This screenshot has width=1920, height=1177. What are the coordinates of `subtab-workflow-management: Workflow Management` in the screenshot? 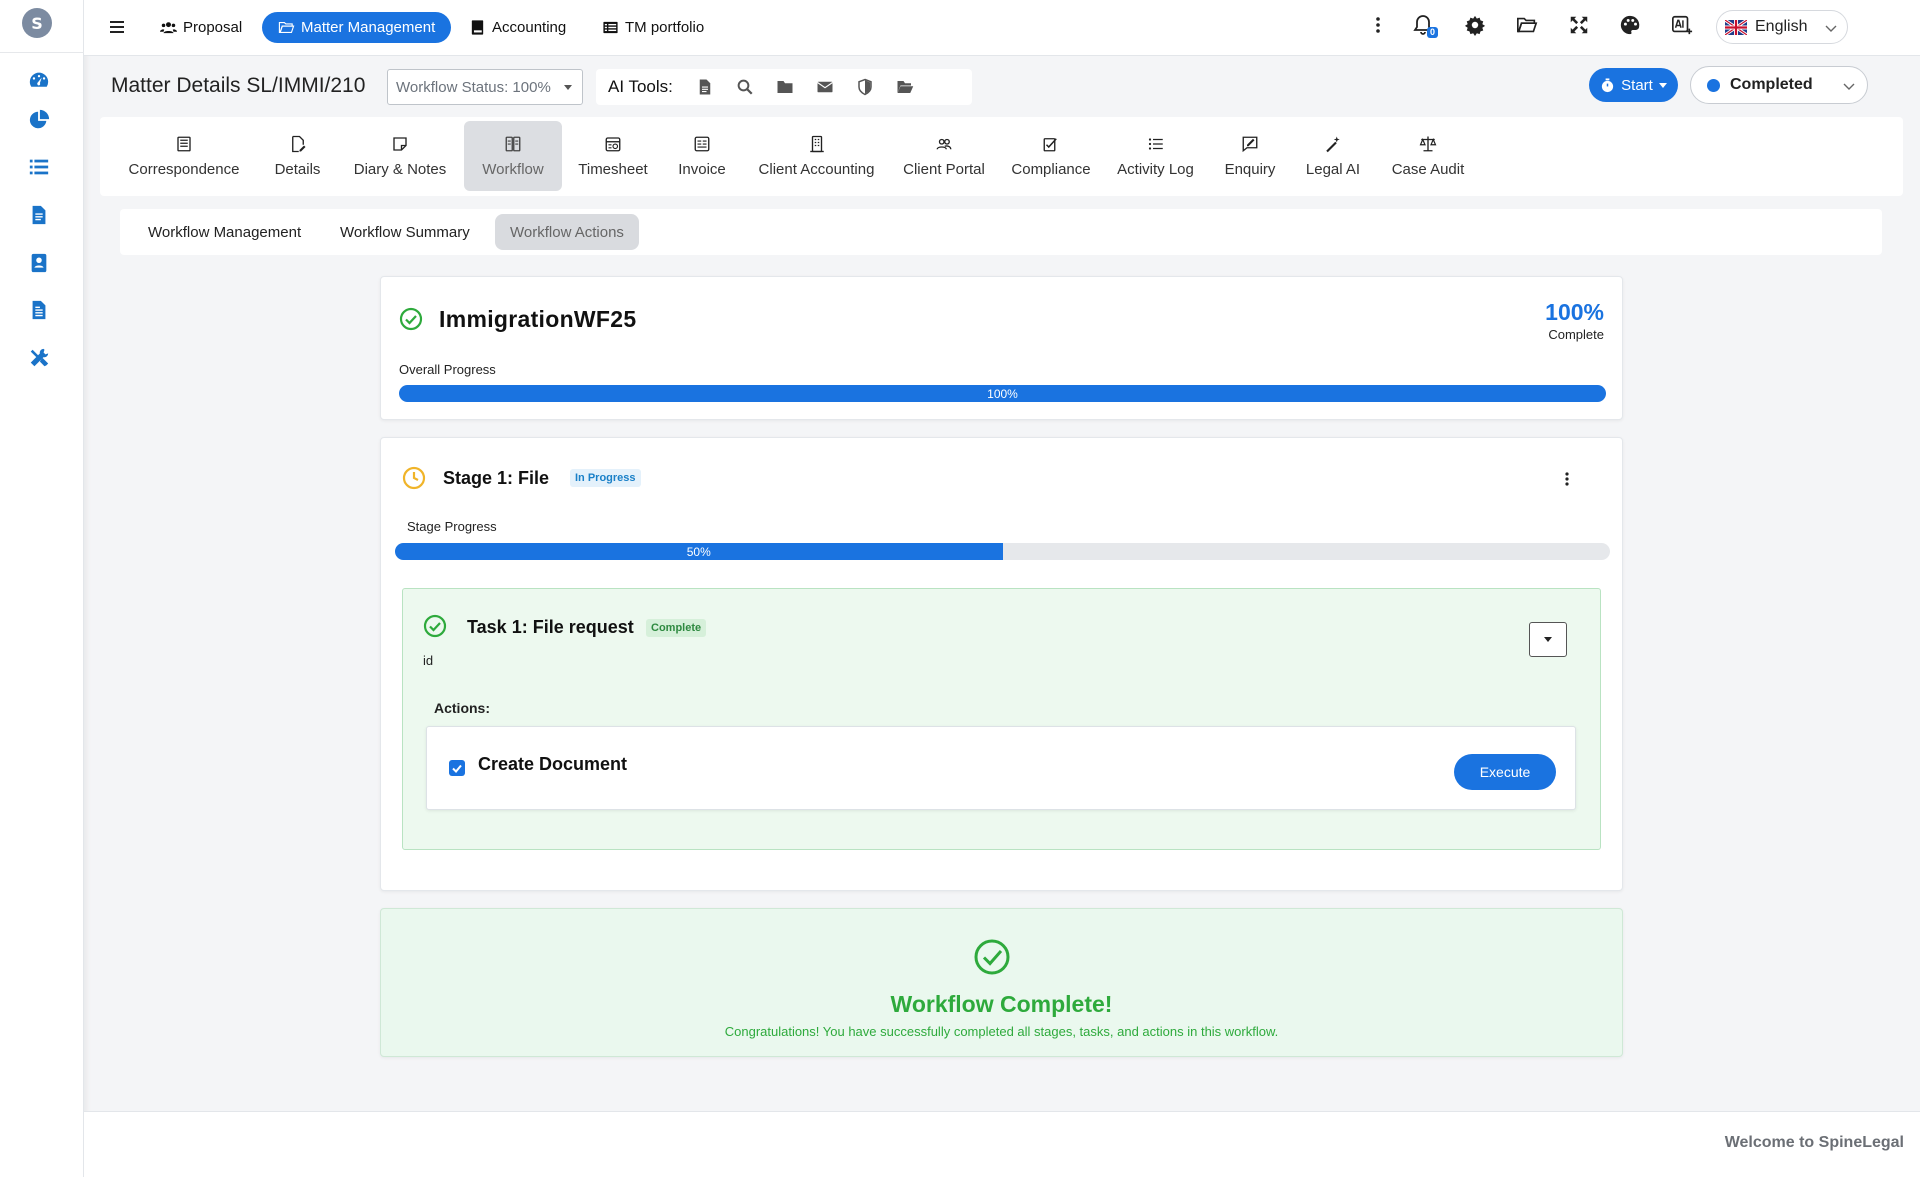 It's located at (224, 232).